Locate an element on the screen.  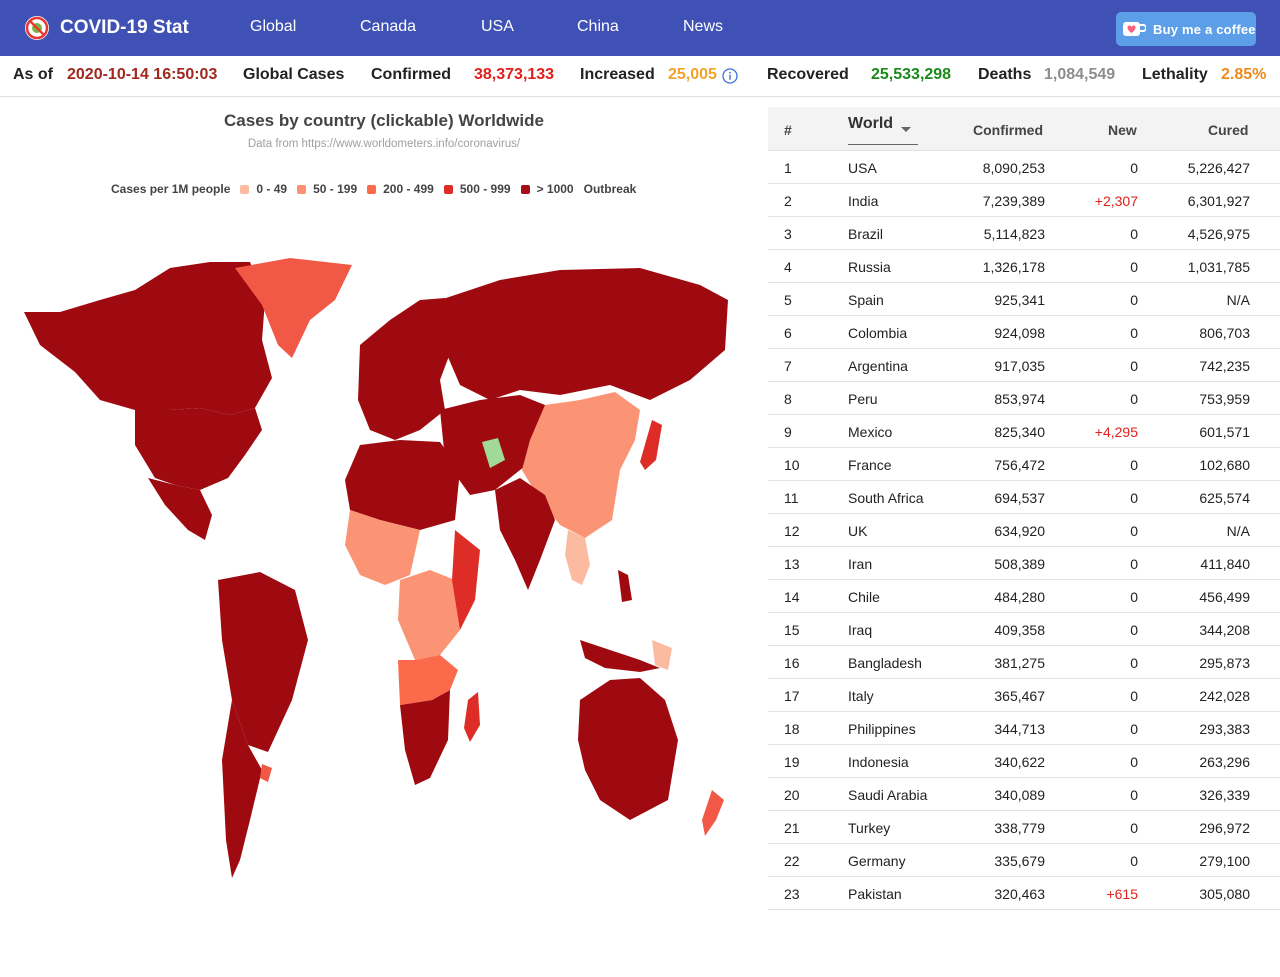
table-row: 13 Iran 508,389 0 411,840 is located at coordinates (1024, 563).